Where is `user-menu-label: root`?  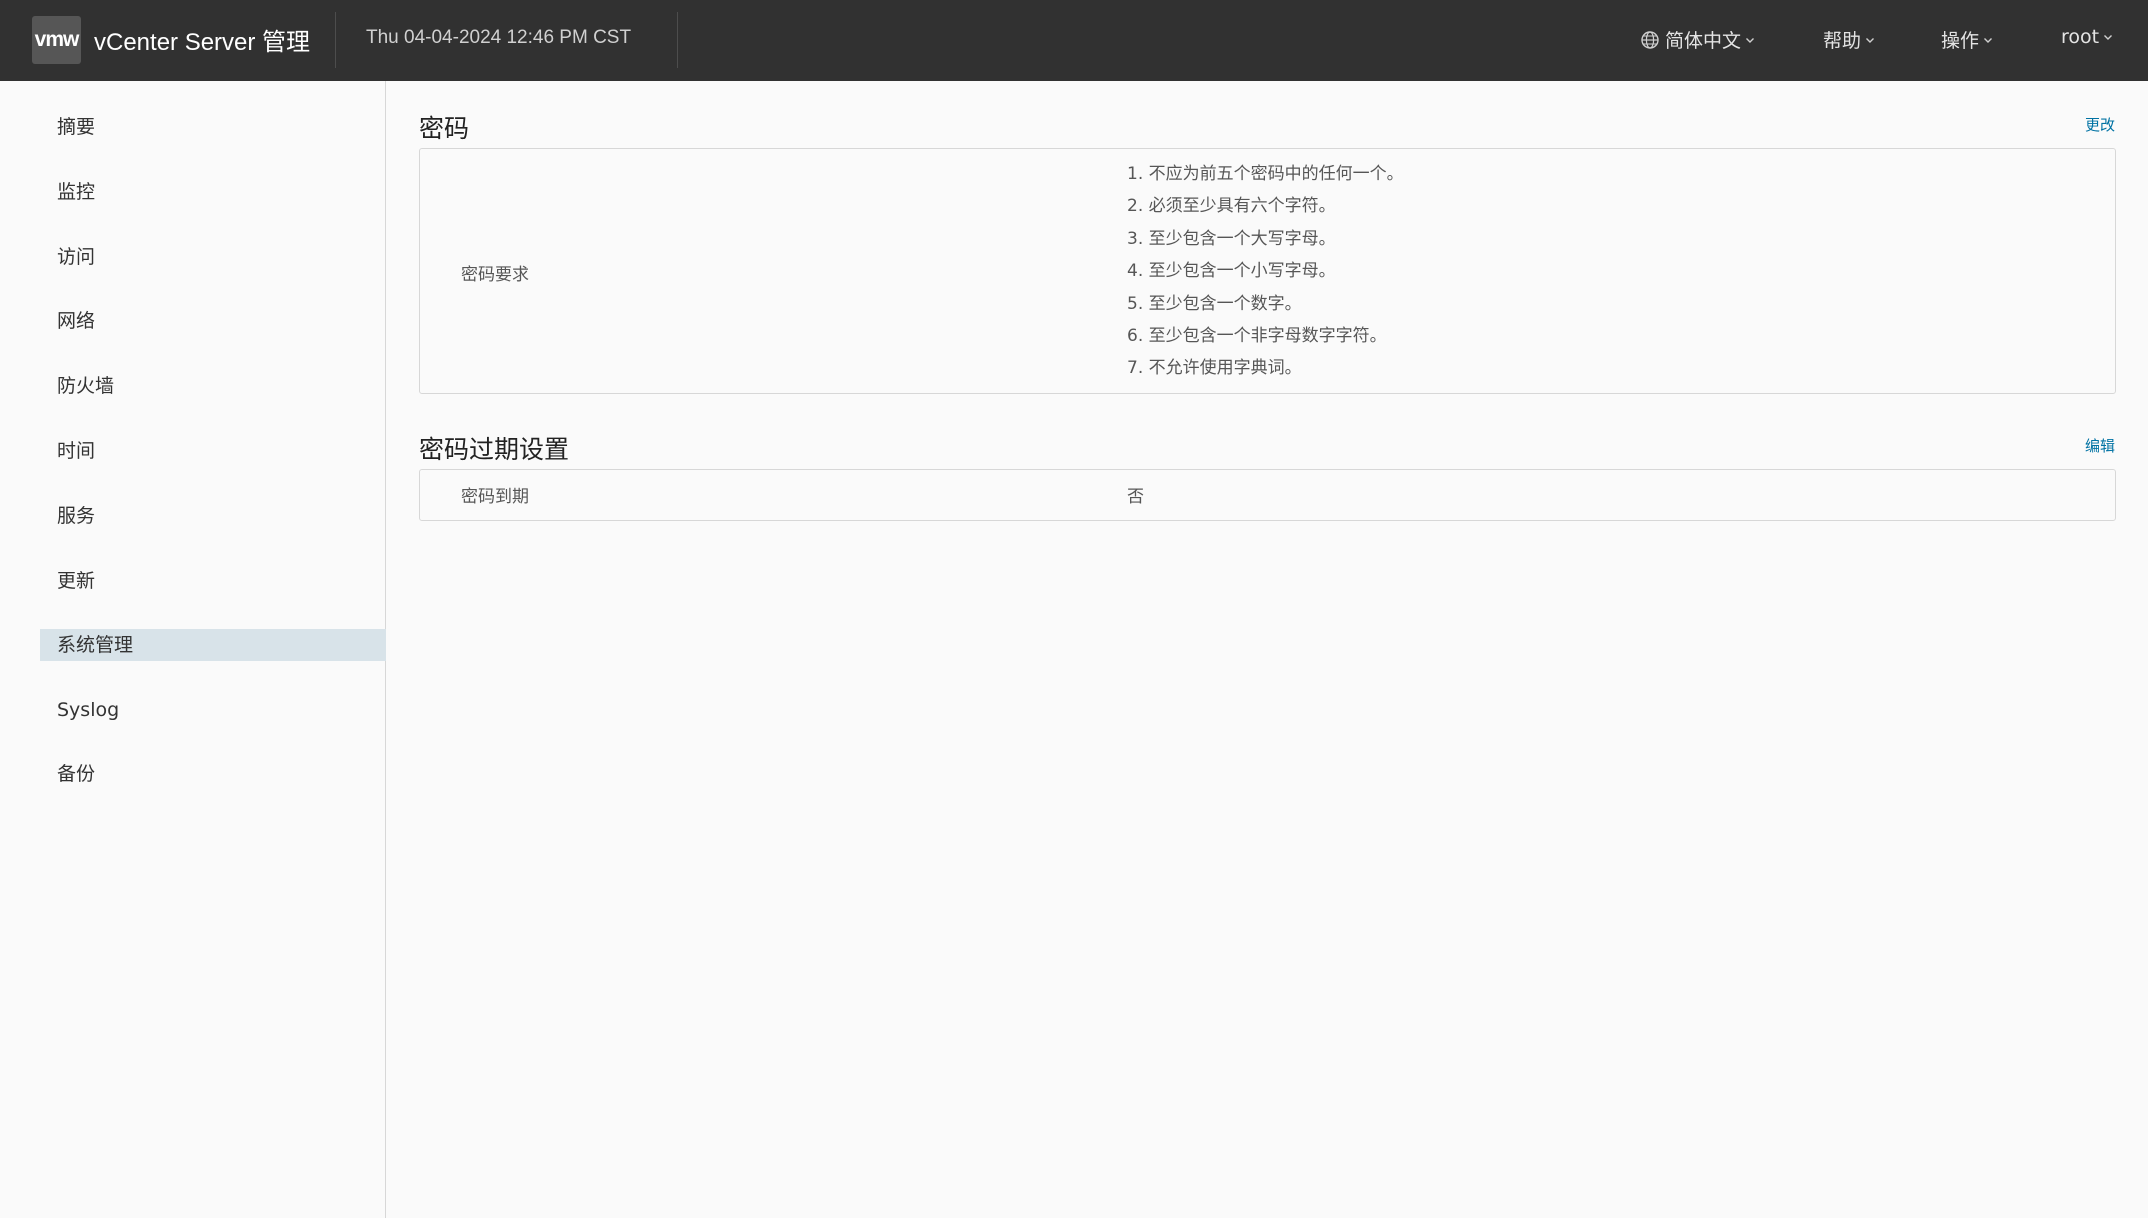 user-menu-label: root is located at coordinates (2080, 37).